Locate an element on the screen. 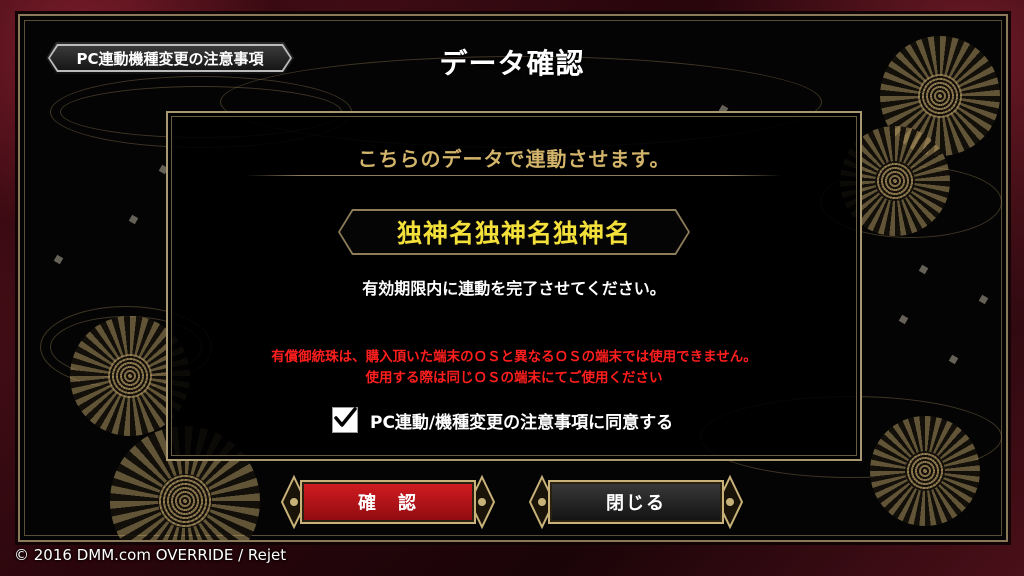 This screenshot has width=1024, height=576. agree-checkbox-row: PC連動/機種変更の注意事項に同意する is located at coordinates (502, 420).